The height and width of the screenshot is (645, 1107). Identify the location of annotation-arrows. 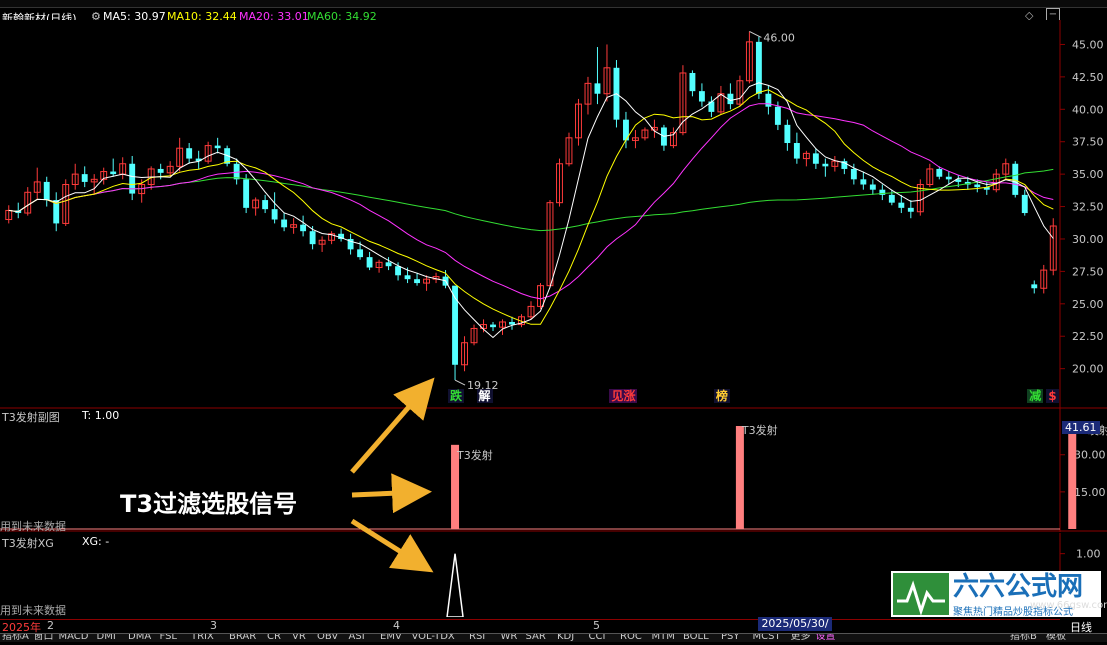
(392, 475).